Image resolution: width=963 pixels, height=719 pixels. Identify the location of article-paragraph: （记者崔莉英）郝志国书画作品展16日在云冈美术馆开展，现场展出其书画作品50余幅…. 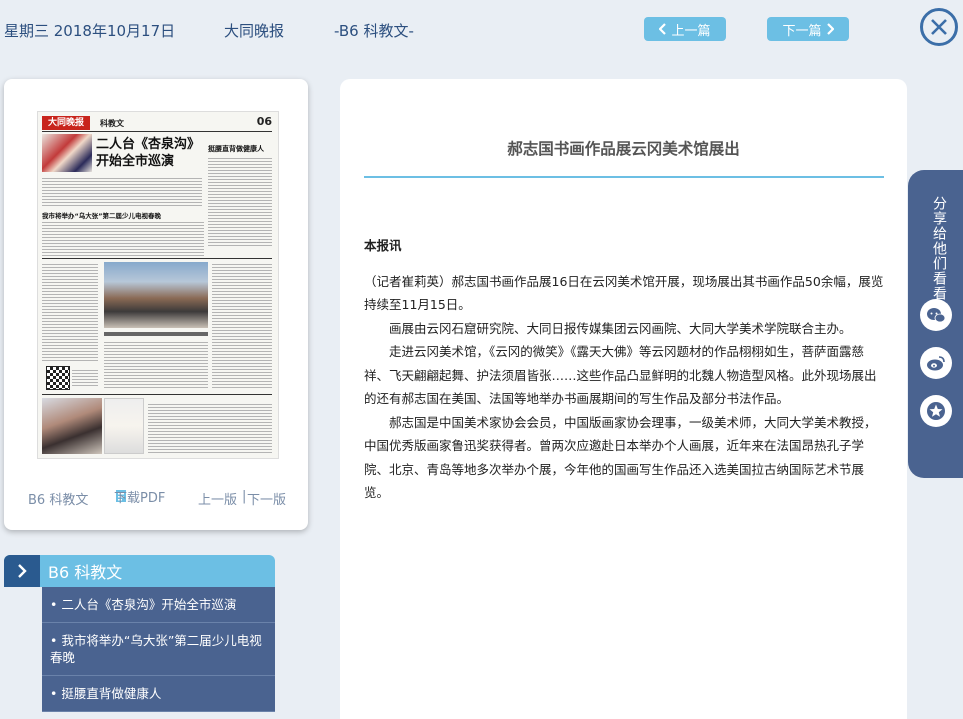
(624, 293).